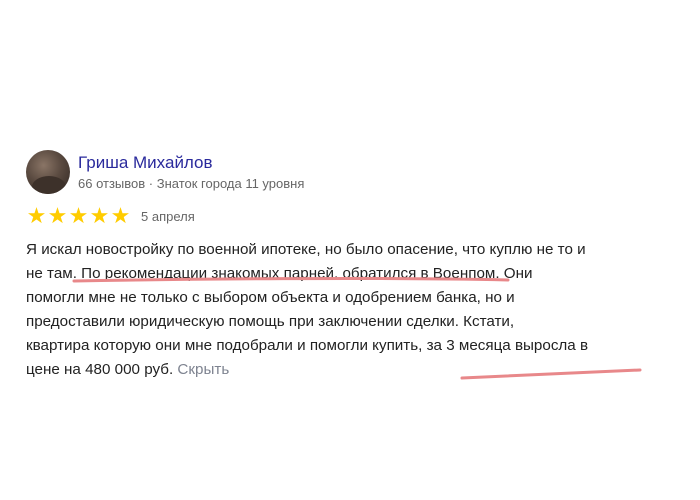 The width and height of the screenshot is (700, 500). Describe the element at coordinates (191, 183) in the screenshot. I see `author-meta: 66 отзывов · Знаток города 11 уровня` at that location.